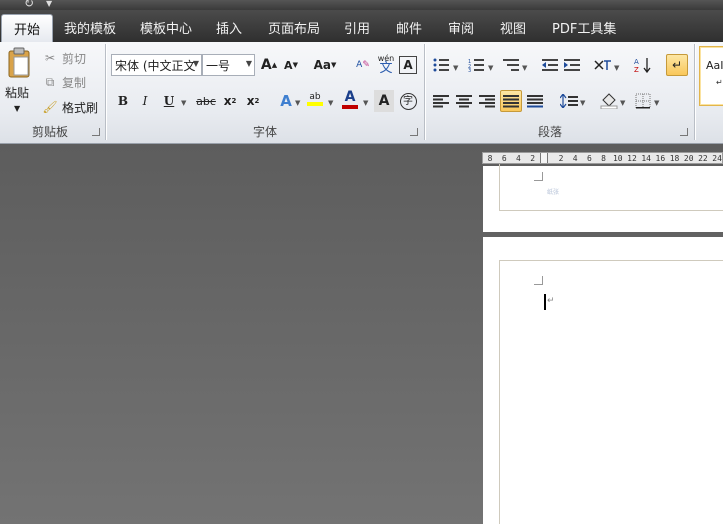 The width and height of the screenshot is (723, 524). I want to click on font-color-icon: A, so click(350, 97).